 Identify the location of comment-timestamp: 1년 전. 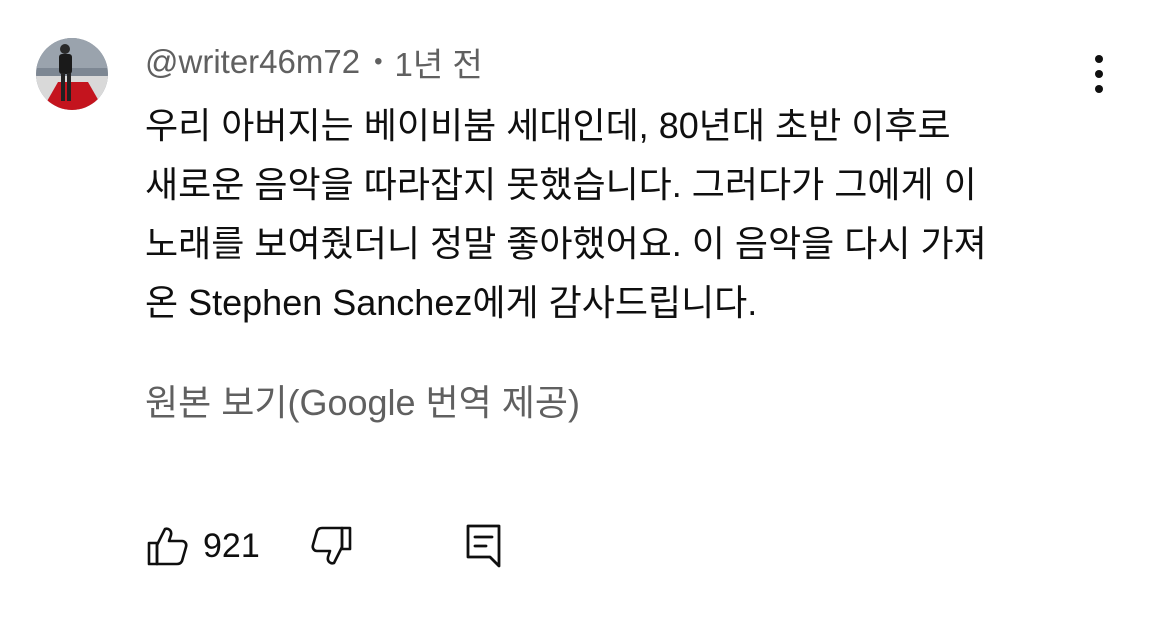
(438, 62).